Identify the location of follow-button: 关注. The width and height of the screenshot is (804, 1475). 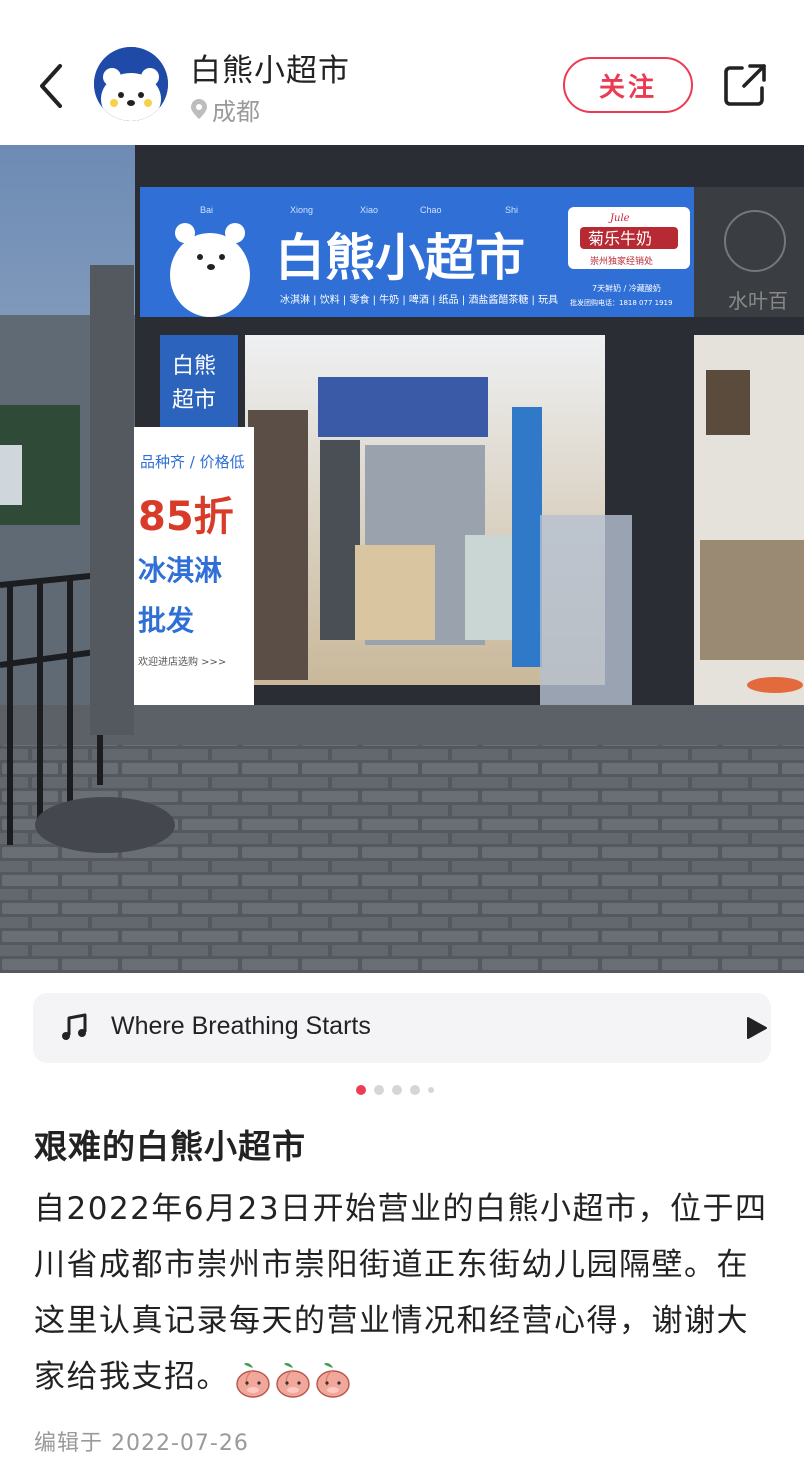
(628, 85).